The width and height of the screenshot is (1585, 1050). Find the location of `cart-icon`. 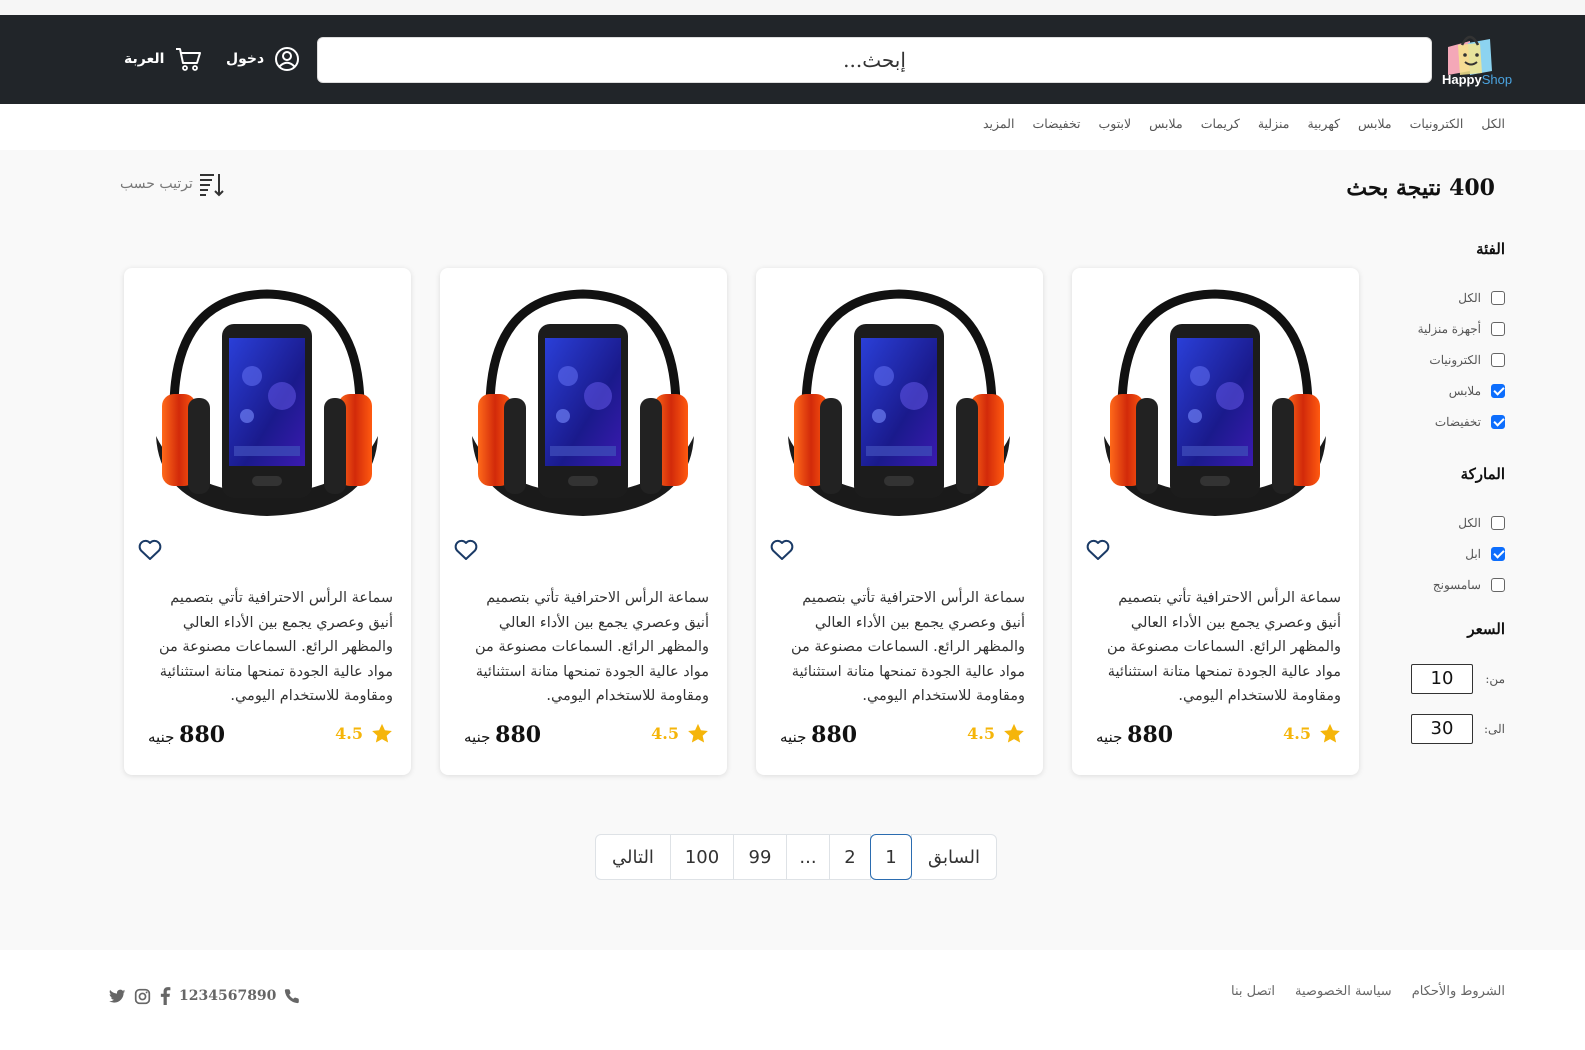

cart-icon is located at coordinates (189, 59).